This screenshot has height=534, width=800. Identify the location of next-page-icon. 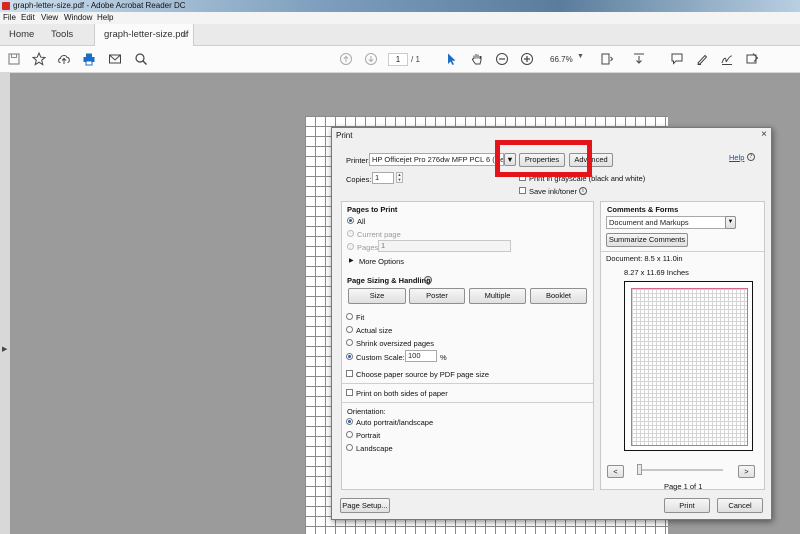
(371, 59).